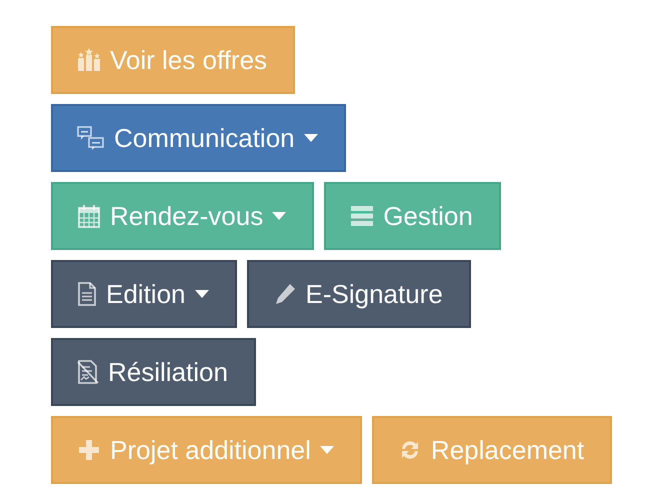 Image resolution: width=660 pixels, height=502 pixels. I want to click on action-button: Communication, so click(198, 138).